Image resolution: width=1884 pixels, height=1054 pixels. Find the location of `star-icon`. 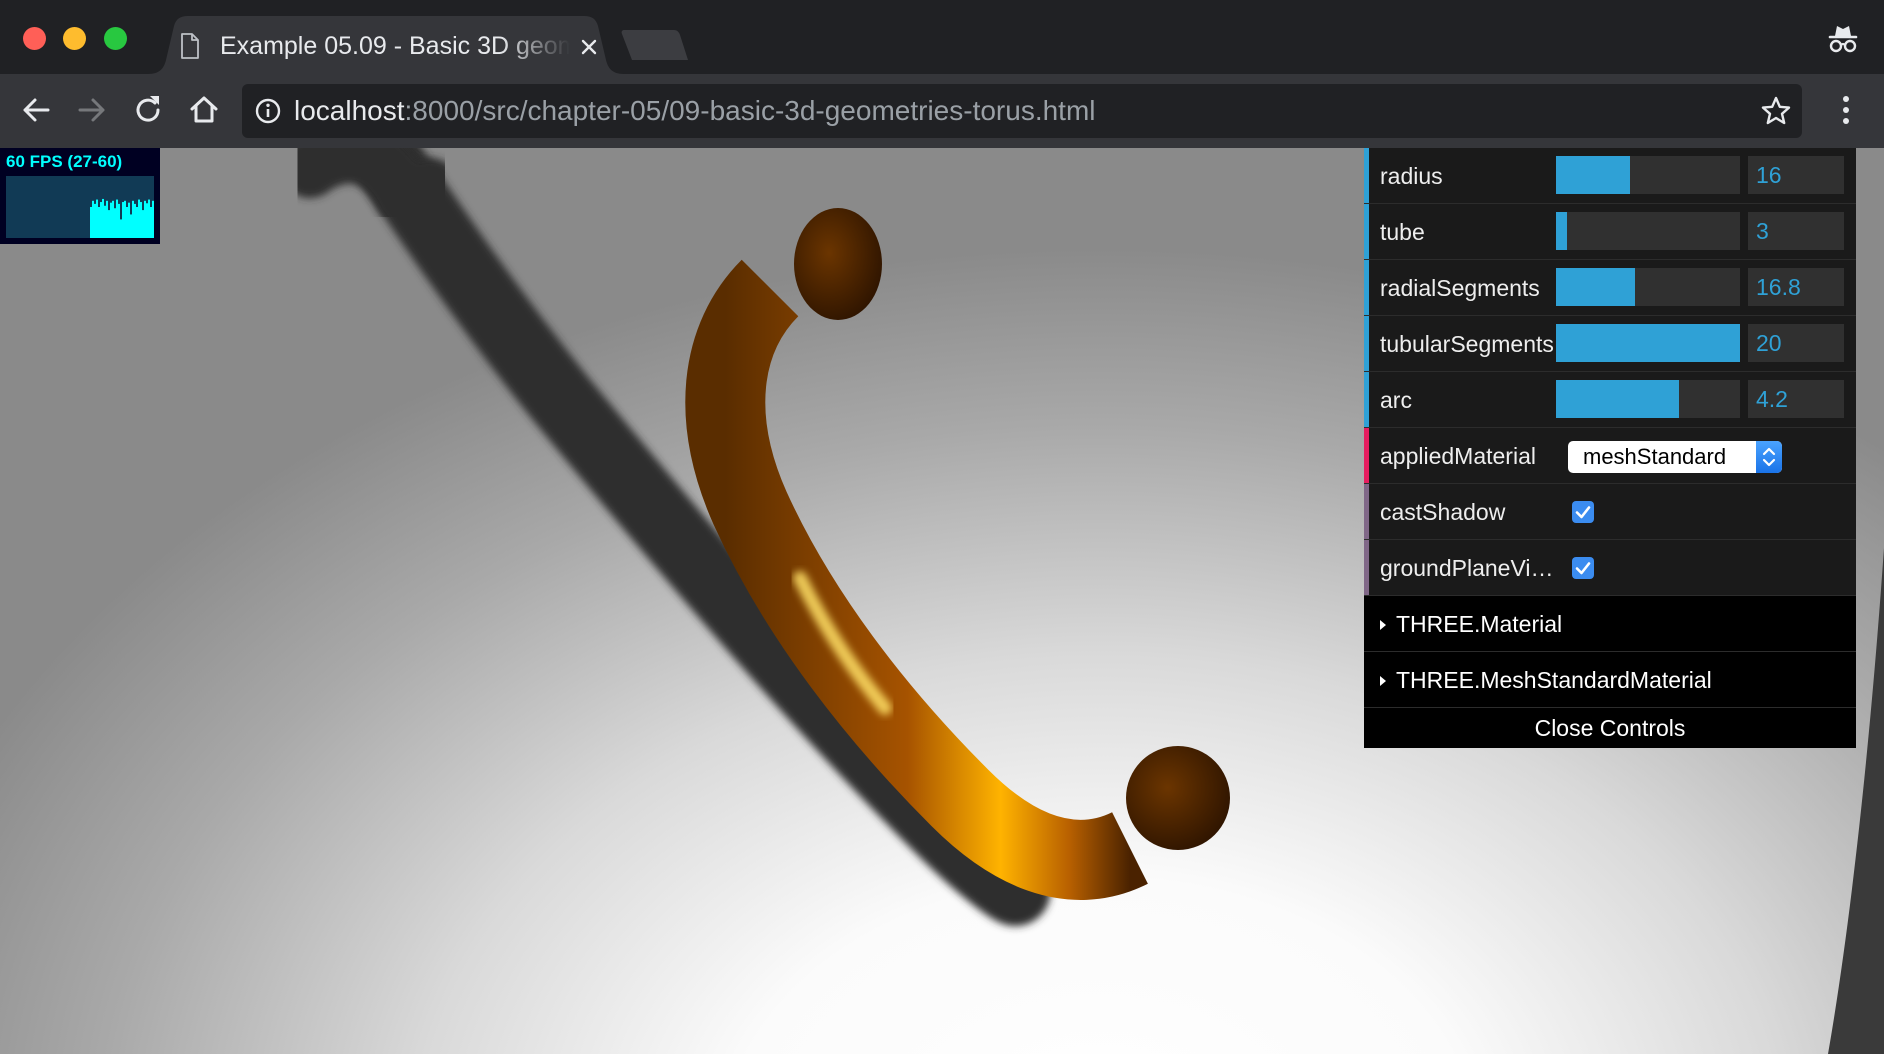

star-icon is located at coordinates (1776, 113).